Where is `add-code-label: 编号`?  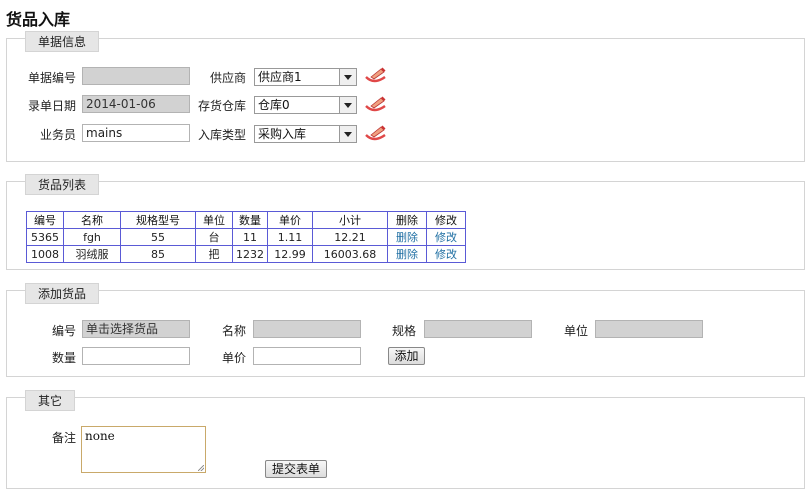 add-code-label: 编号 is located at coordinates (63, 331).